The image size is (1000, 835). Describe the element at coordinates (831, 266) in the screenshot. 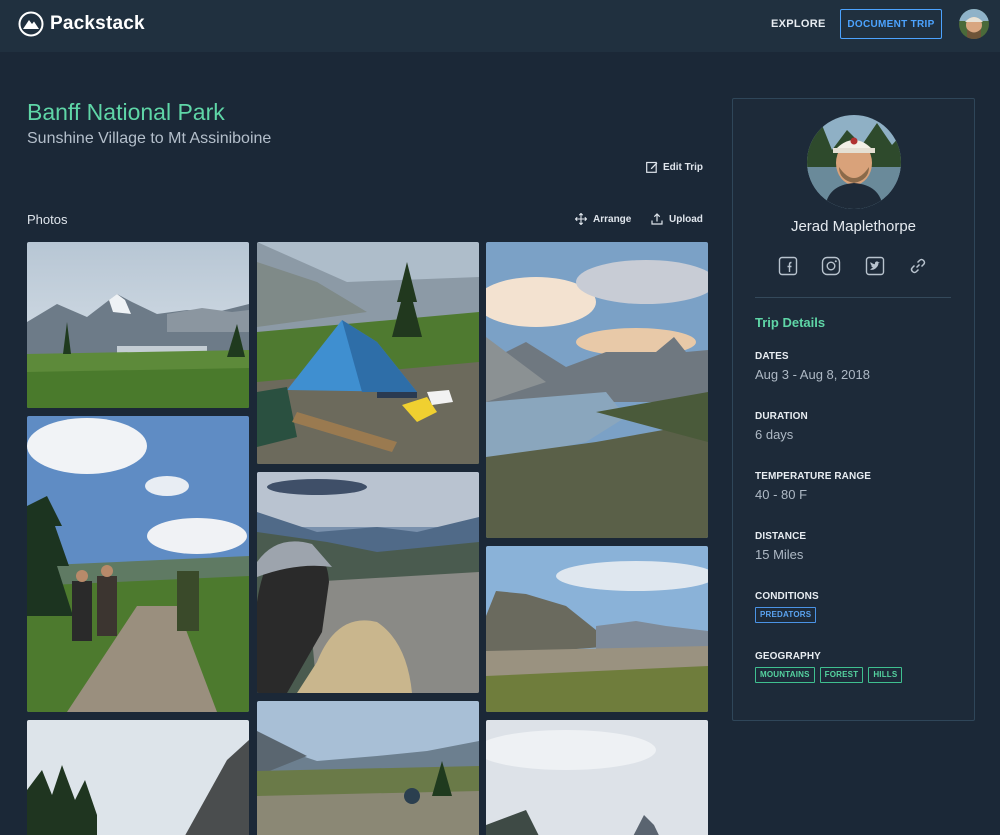

I see `instagram-icon` at that location.